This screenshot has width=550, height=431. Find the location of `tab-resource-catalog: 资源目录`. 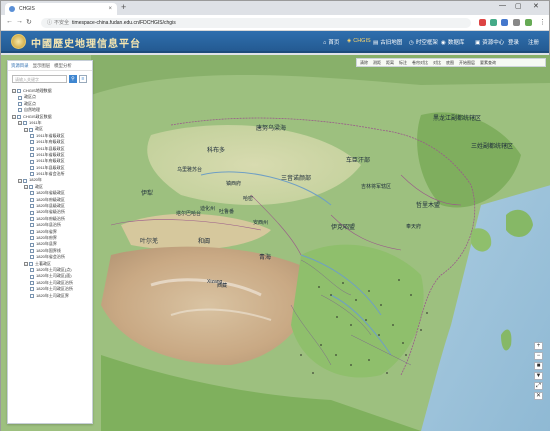

tab-resource-catalog: 资源目录 is located at coordinates (20, 65).